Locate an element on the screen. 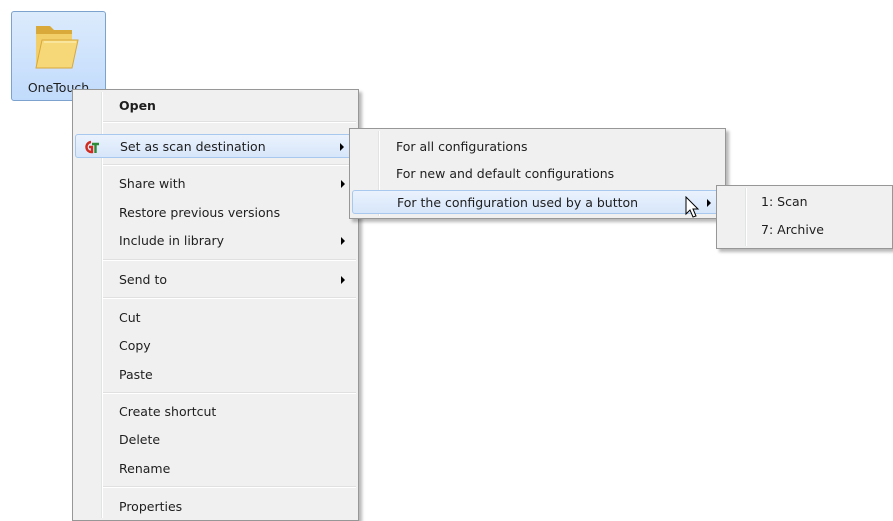 The height and width of the screenshot is (521, 893). onetouch-app-icon is located at coordinates (92, 147).